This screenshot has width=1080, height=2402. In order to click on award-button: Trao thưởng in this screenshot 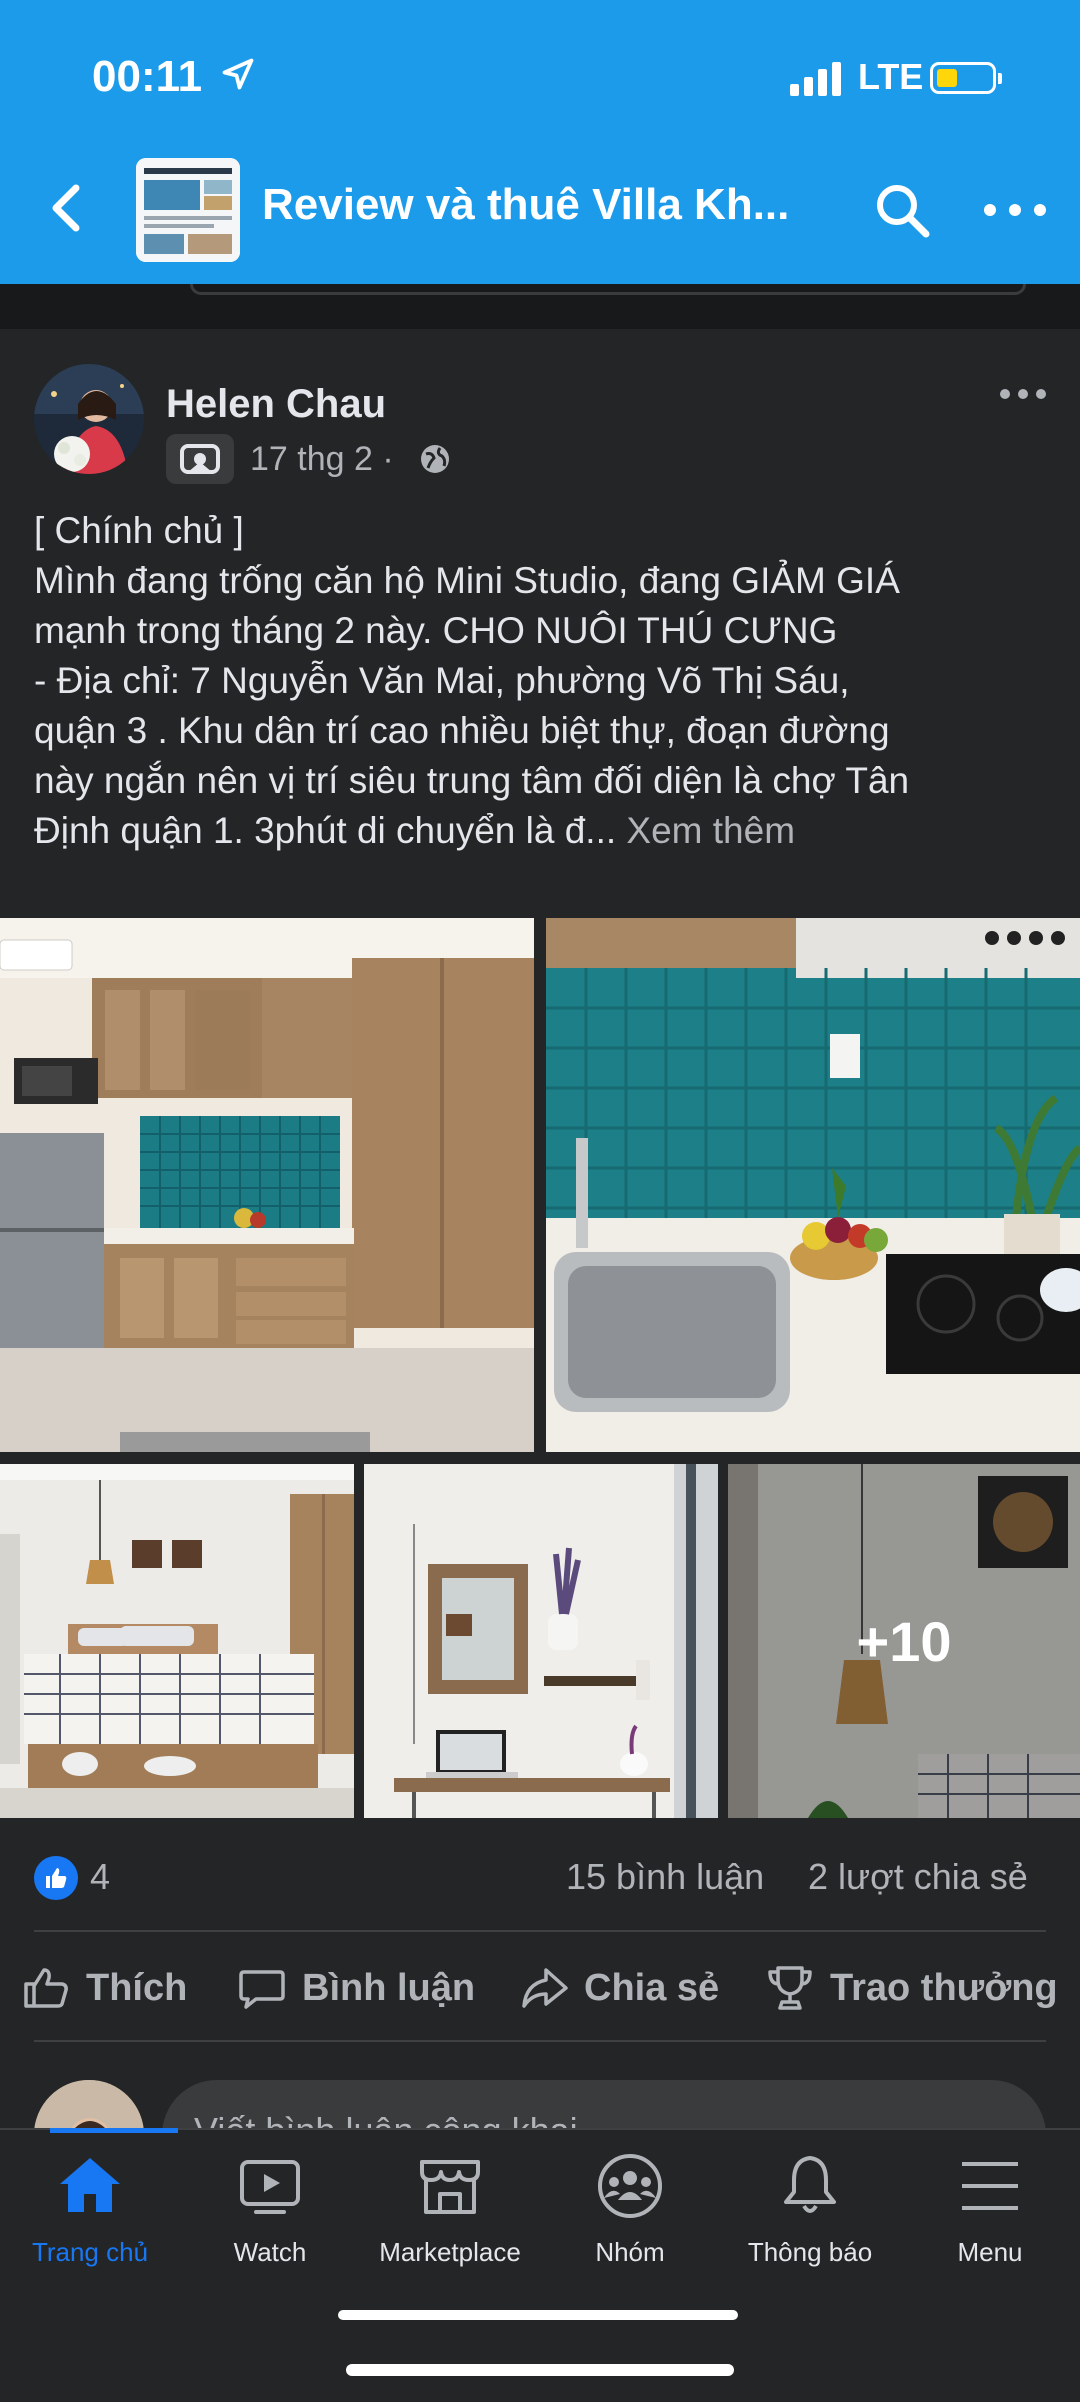, I will do `click(911, 1988)`.